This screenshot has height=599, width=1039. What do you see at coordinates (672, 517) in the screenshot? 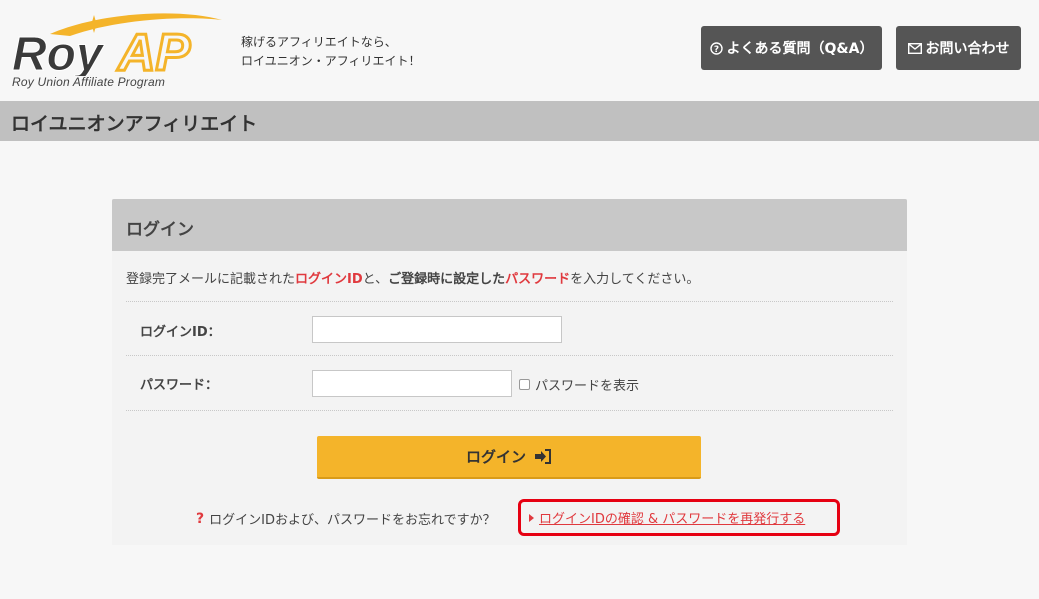
I see `reissue-link-text: ログインIDの確認 & パスワードを再発行する` at bounding box center [672, 517].